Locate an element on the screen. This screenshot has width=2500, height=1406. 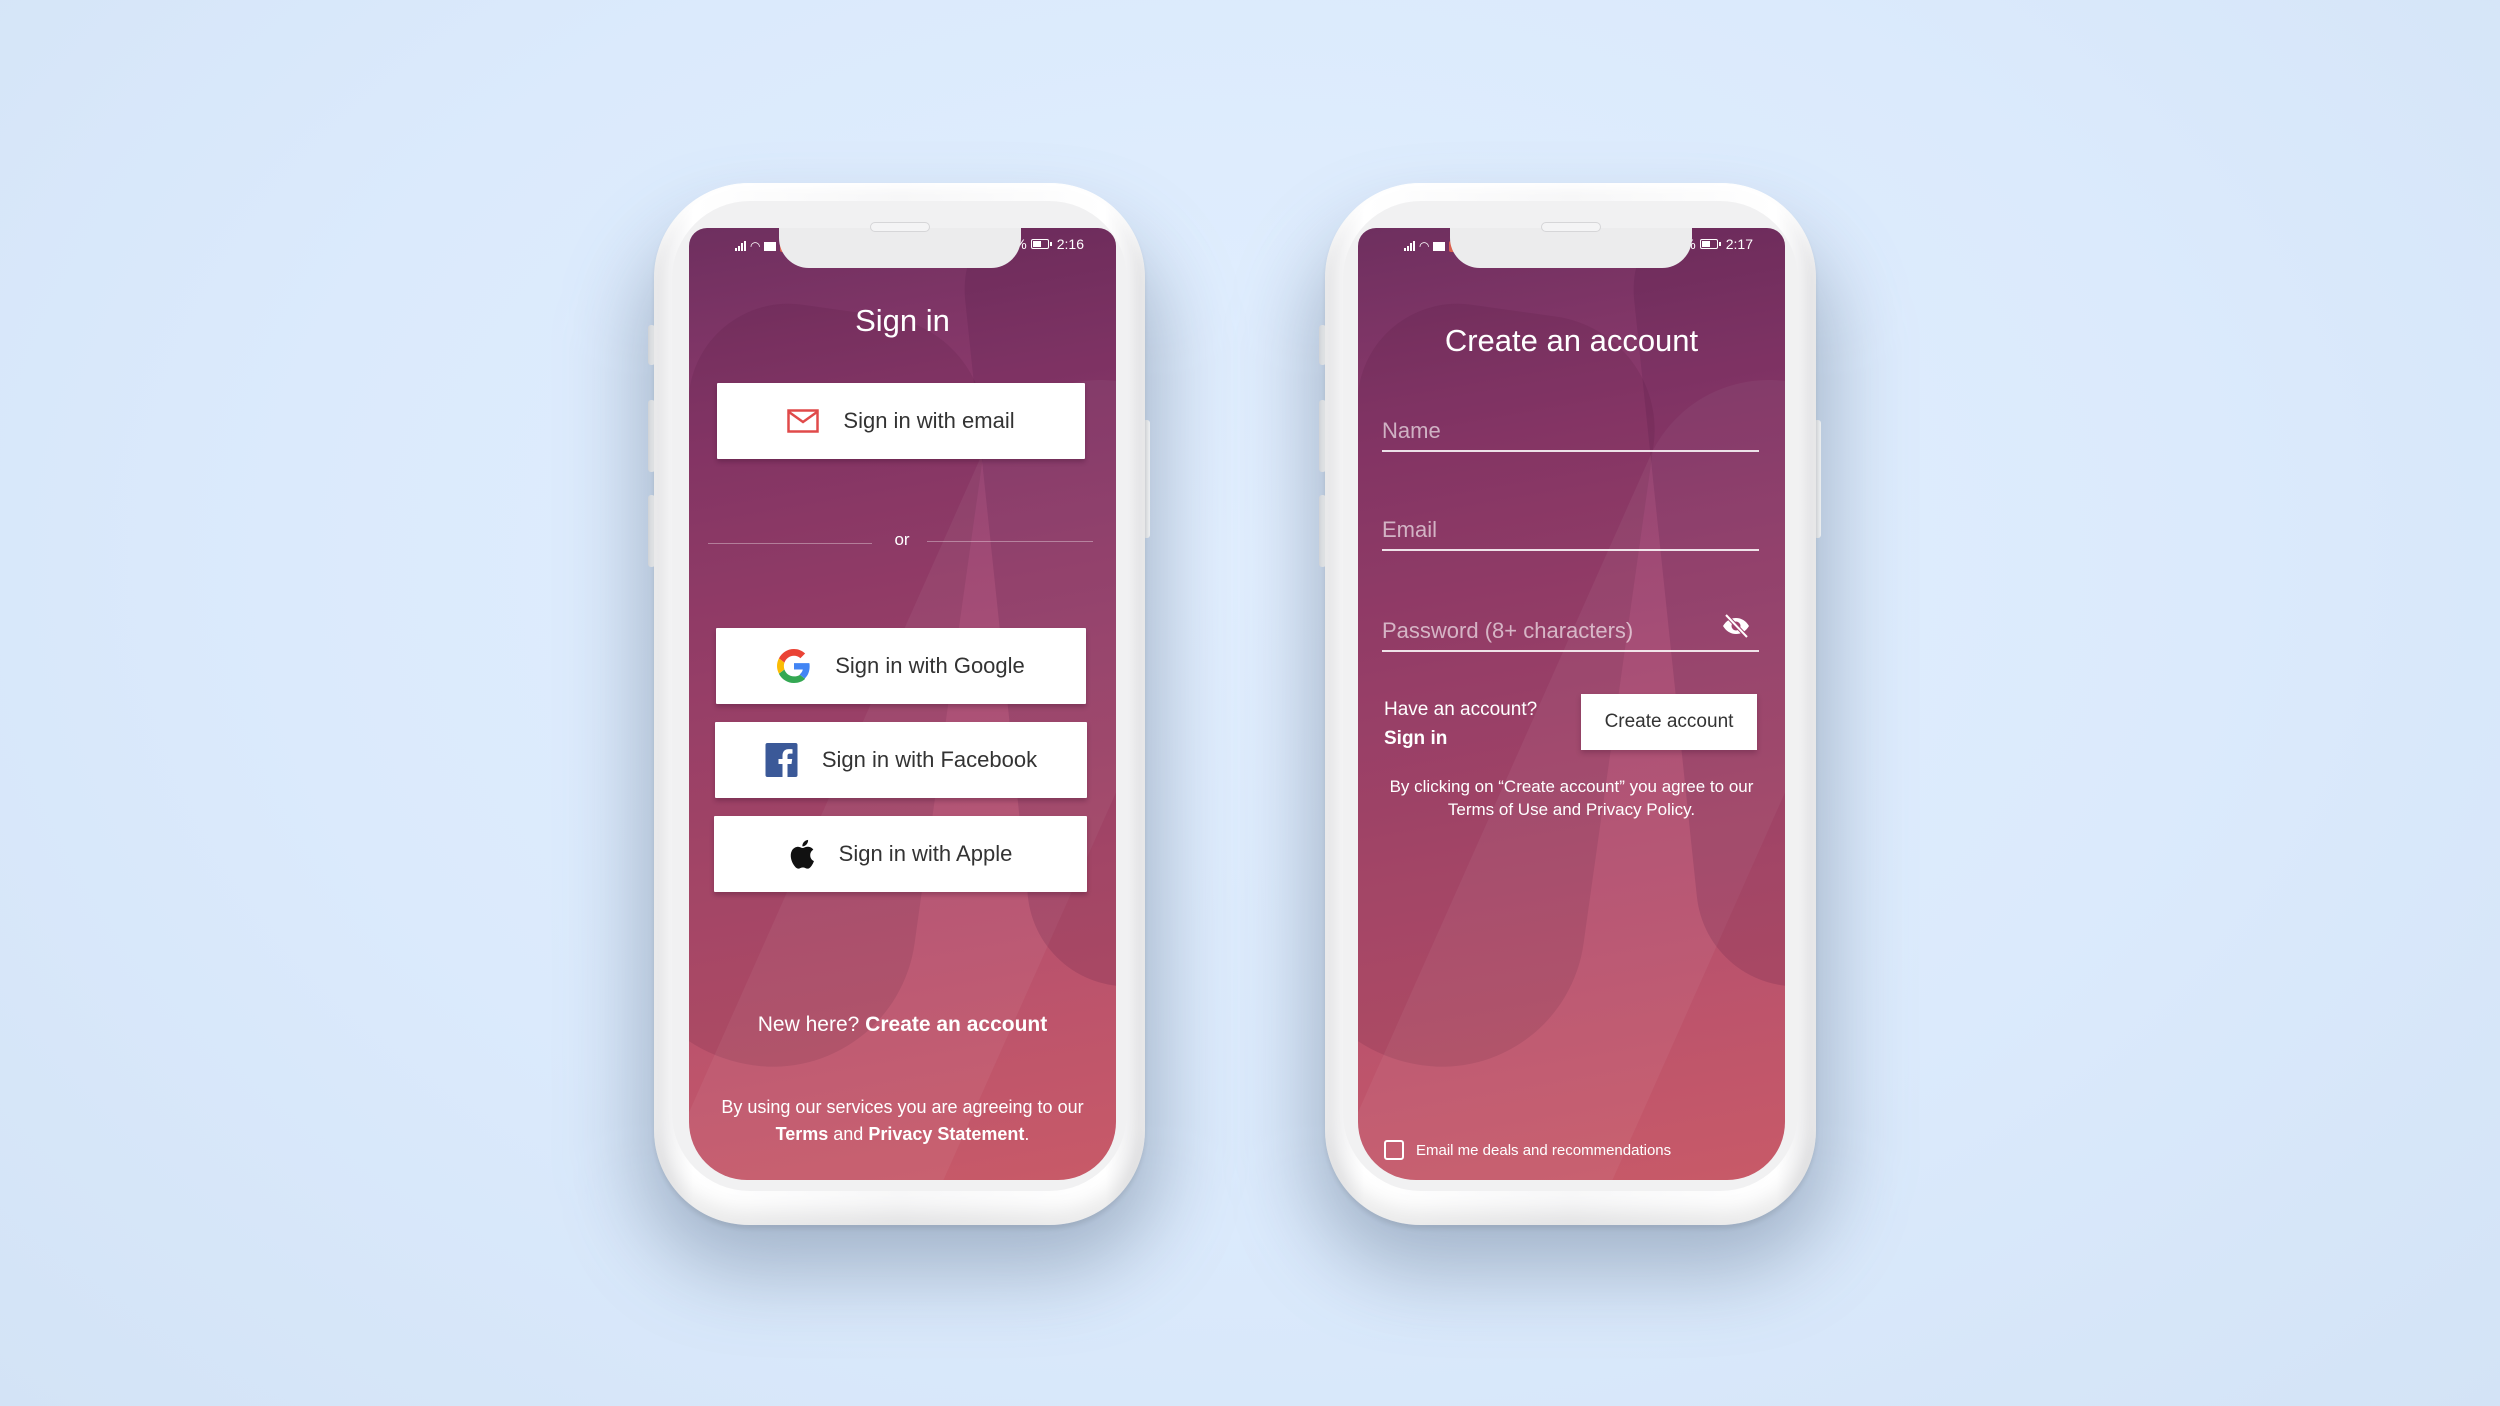
password-field is located at coordinates (1570, 632).